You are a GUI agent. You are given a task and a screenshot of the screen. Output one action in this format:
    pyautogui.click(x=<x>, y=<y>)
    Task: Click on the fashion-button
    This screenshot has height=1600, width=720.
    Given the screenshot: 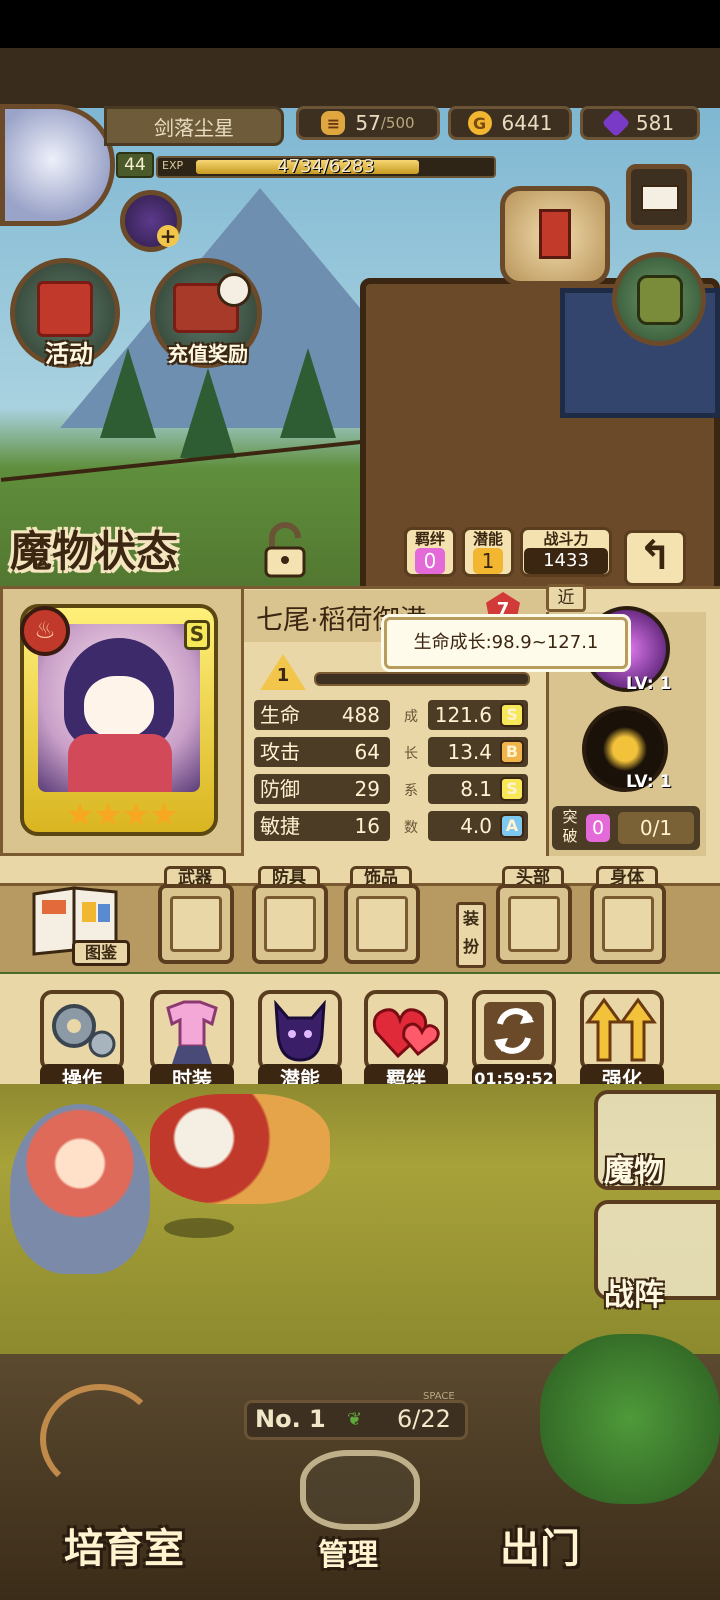 What is the action you would take?
    pyautogui.click(x=192, y=1031)
    